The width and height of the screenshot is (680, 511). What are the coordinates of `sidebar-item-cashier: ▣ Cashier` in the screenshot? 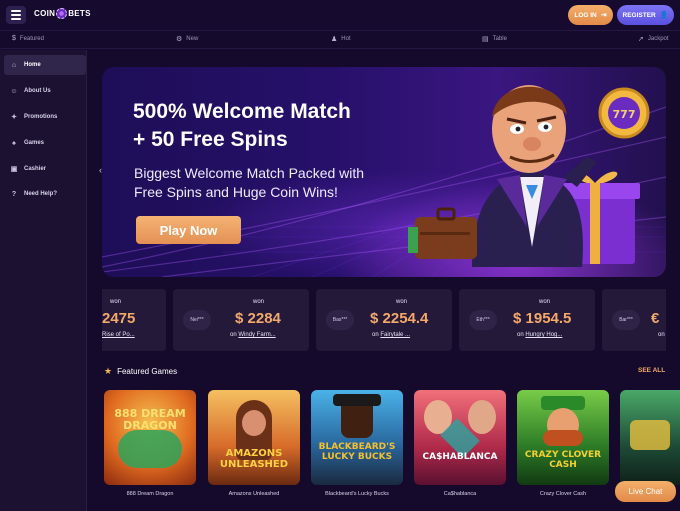 It's located at (45, 169).